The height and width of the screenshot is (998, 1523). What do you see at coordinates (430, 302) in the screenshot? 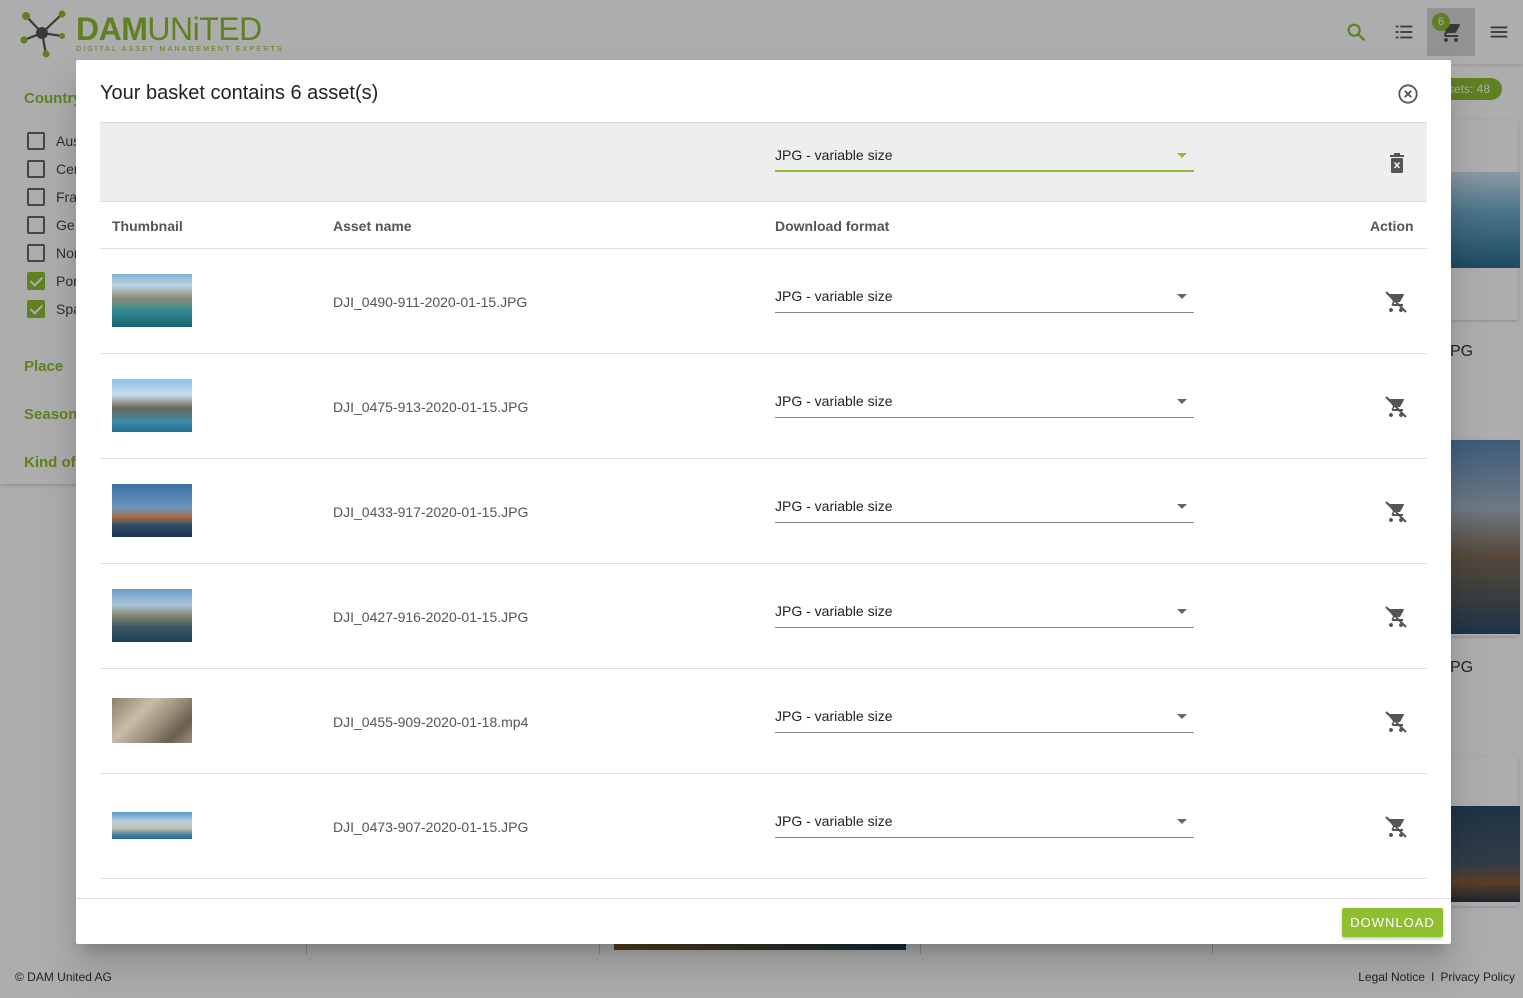
I see `asset-name: DJI_0490-911-2020-01-15.JPG` at bounding box center [430, 302].